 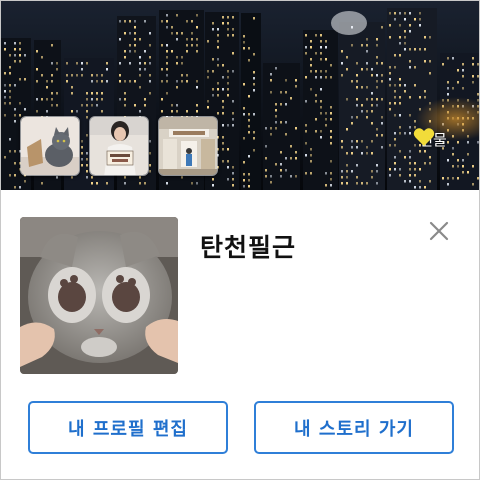 I want to click on story-thumbnail-cat, so click(x=50, y=146).